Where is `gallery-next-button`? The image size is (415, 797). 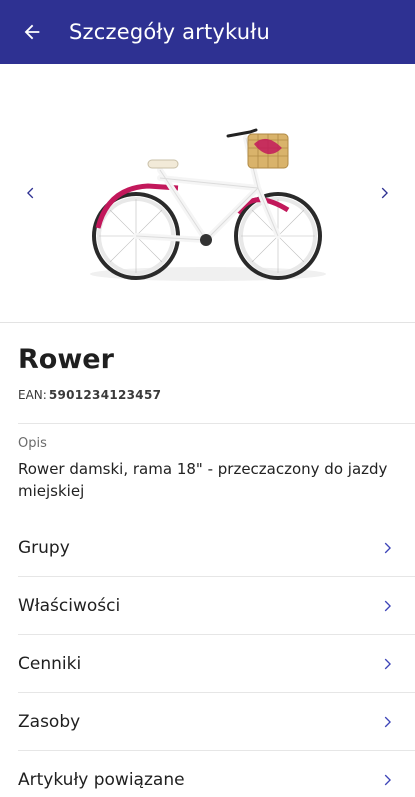 gallery-next-button is located at coordinates (384, 193).